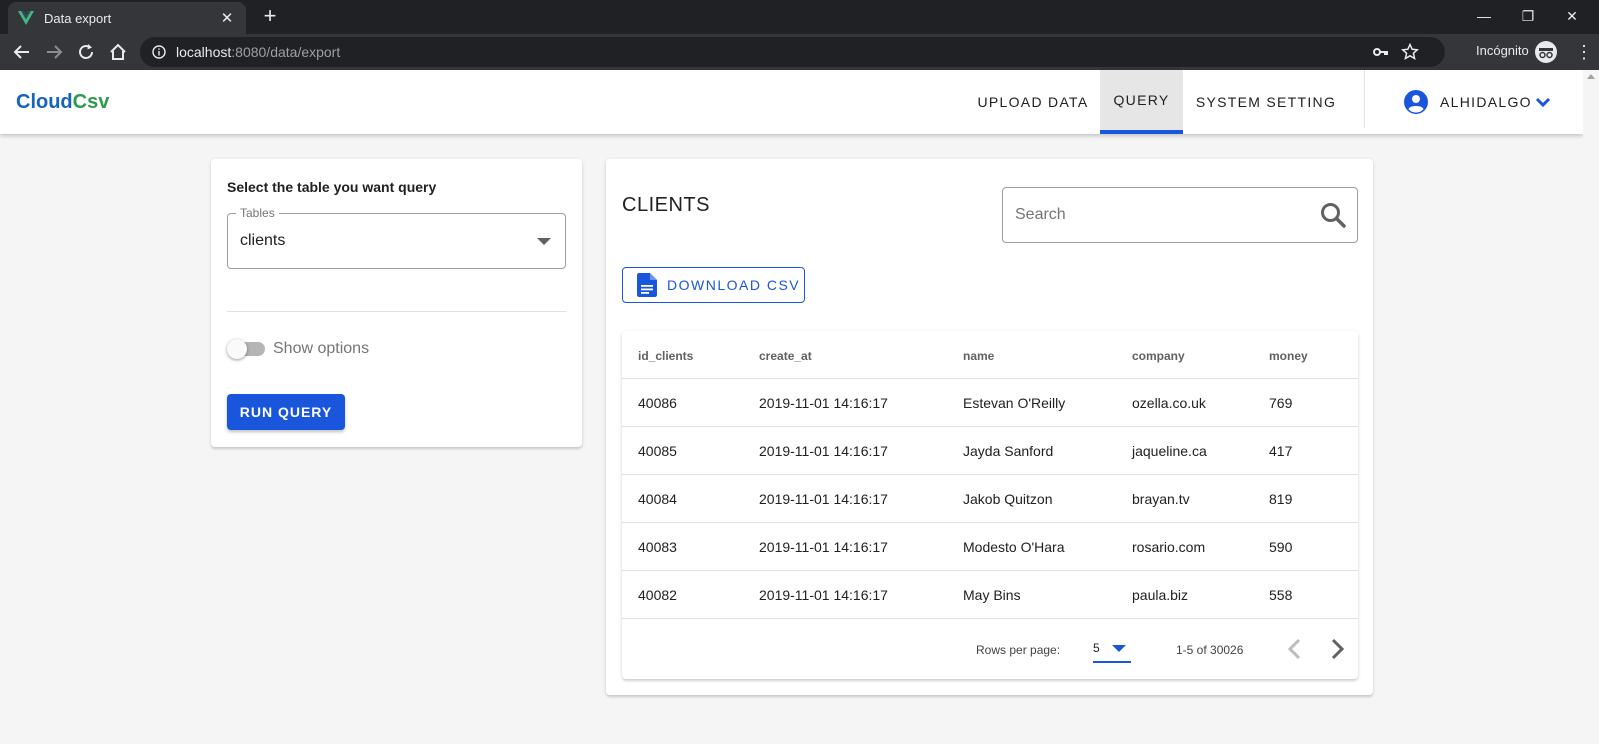 Image resolution: width=1599 pixels, height=744 pixels. Describe the element at coordinates (1008, 451) in the screenshot. I see `cell-name: Jayda Sanford` at that location.